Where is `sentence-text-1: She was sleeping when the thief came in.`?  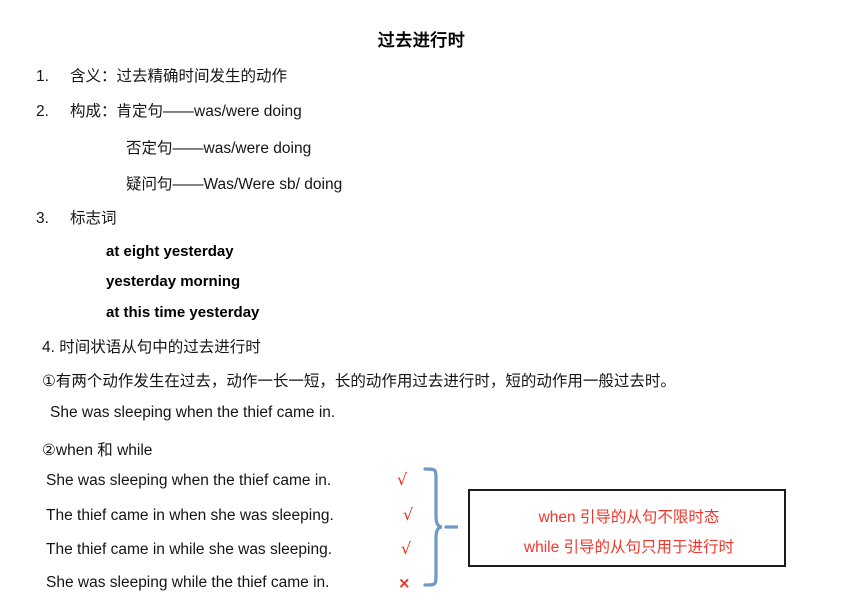 sentence-text-1: She was sleeping when the thief came in. is located at coordinates (189, 480).